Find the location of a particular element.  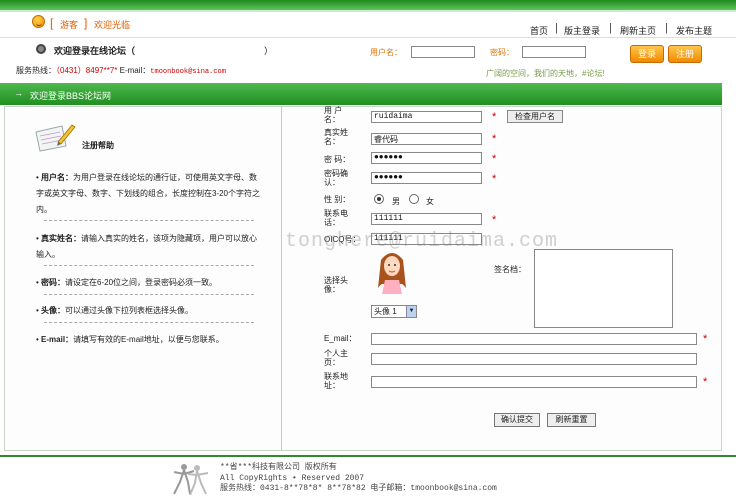

gender-label: 性 别： is located at coordinates (337, 199).